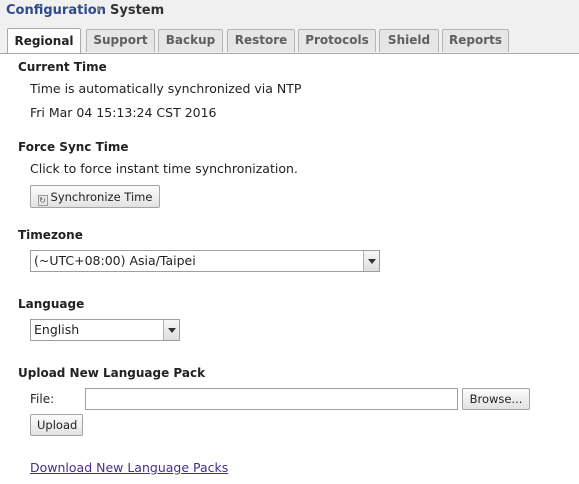 The height and width of the screenshot is (484, 579). What do you see at coordinates (73, 147) in the screenshot?
I see `force-sync-heading: Force Sync Time` at bounding box center [73, 147].